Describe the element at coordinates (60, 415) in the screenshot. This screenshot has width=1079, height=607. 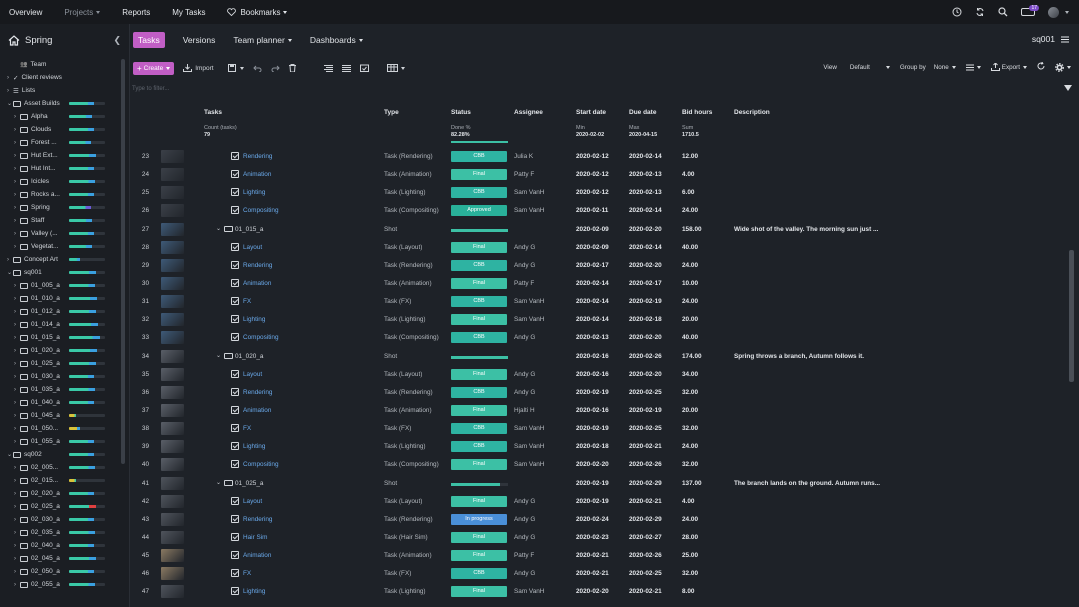
I see `sidebar-tree-item: › 01_045_a` at that location.